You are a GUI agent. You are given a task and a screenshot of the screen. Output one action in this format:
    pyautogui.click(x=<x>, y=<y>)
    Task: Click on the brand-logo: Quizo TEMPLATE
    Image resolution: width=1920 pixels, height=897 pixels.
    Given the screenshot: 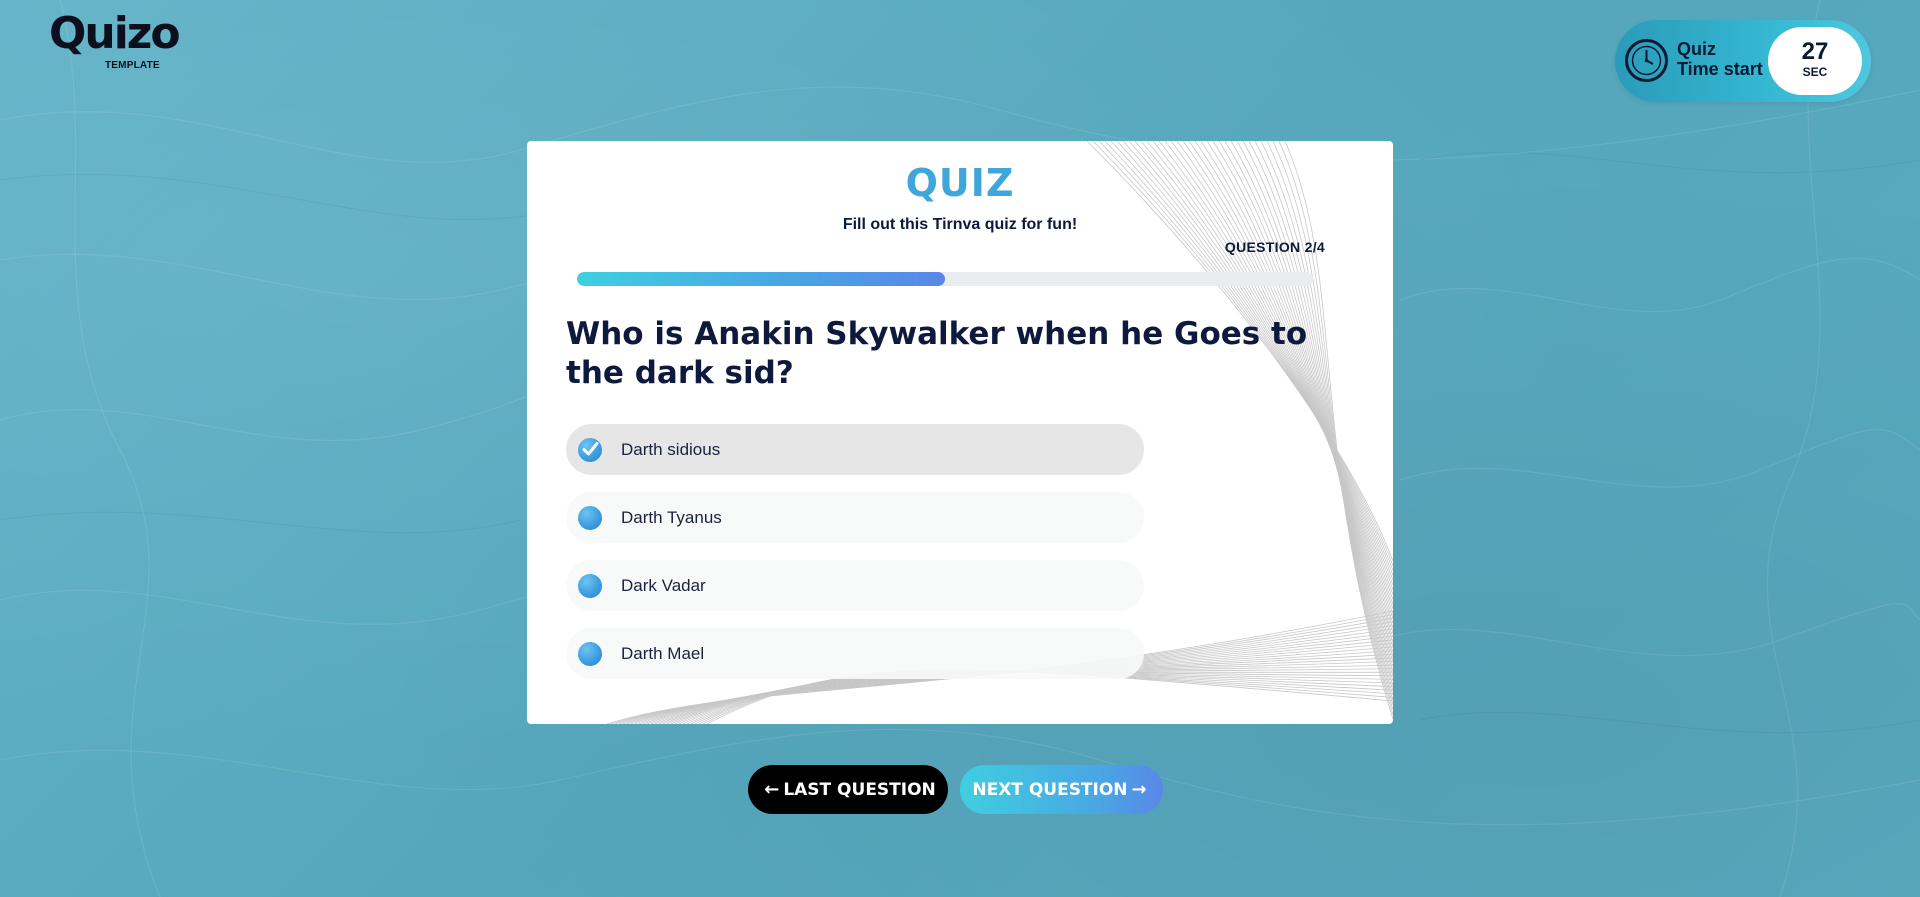 What is the action you would take?
    pyautogui.click(x=121, y=44)
    